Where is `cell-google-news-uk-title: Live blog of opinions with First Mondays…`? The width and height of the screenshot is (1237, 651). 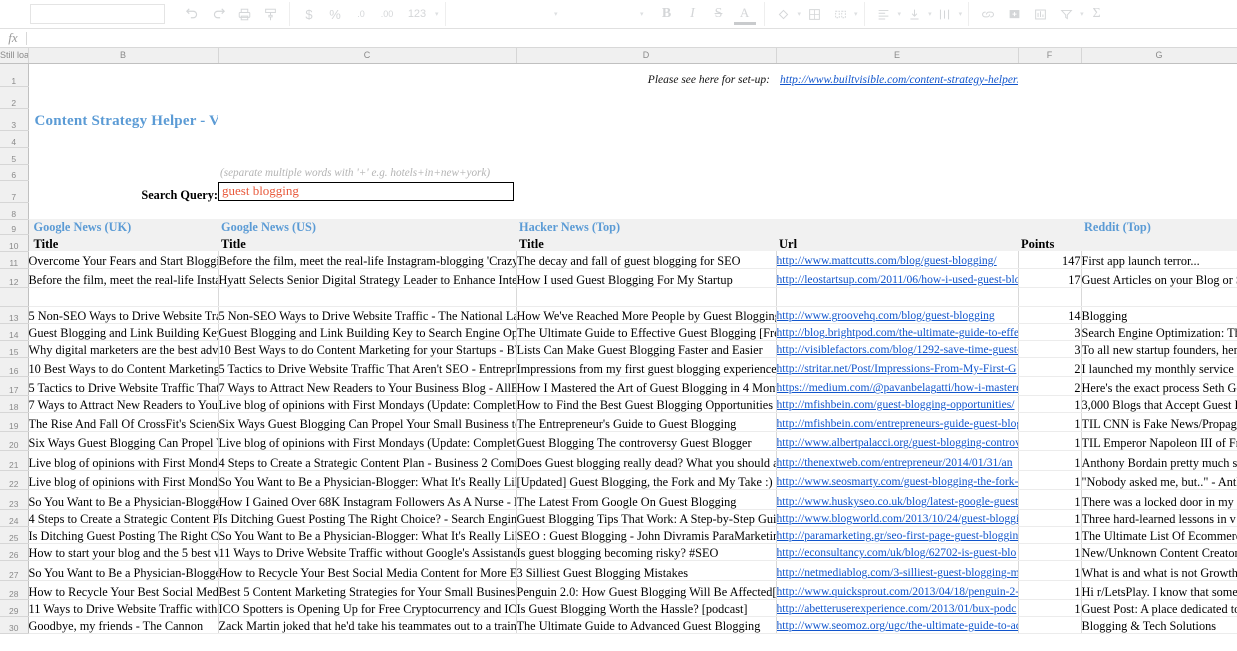 cell-google-news-uk-title: Live blog of opinions with First Mondays… is located at coordinates (123, 460).